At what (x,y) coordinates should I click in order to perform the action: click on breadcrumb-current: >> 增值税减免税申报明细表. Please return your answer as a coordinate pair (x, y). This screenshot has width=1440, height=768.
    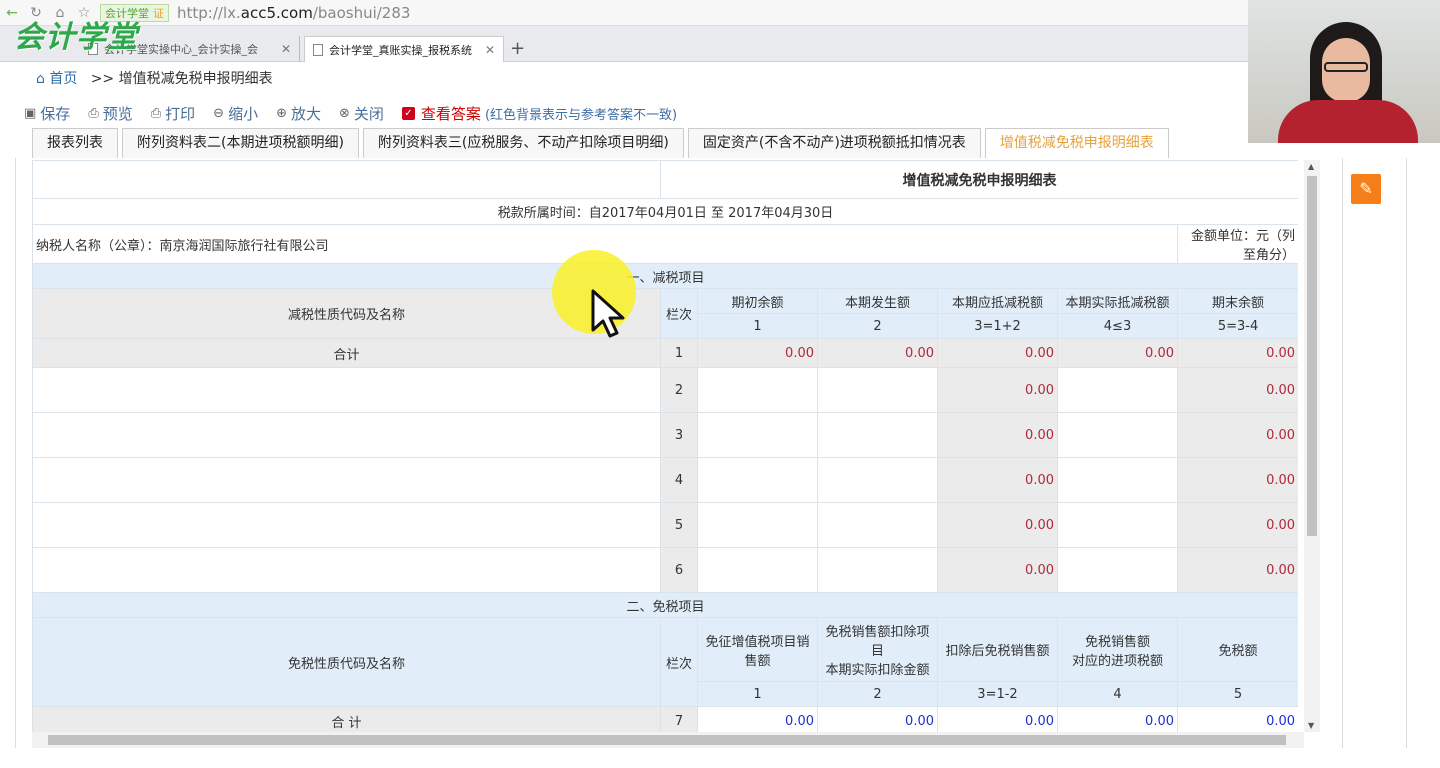
    Looking at the image, I should click on (181, 79).